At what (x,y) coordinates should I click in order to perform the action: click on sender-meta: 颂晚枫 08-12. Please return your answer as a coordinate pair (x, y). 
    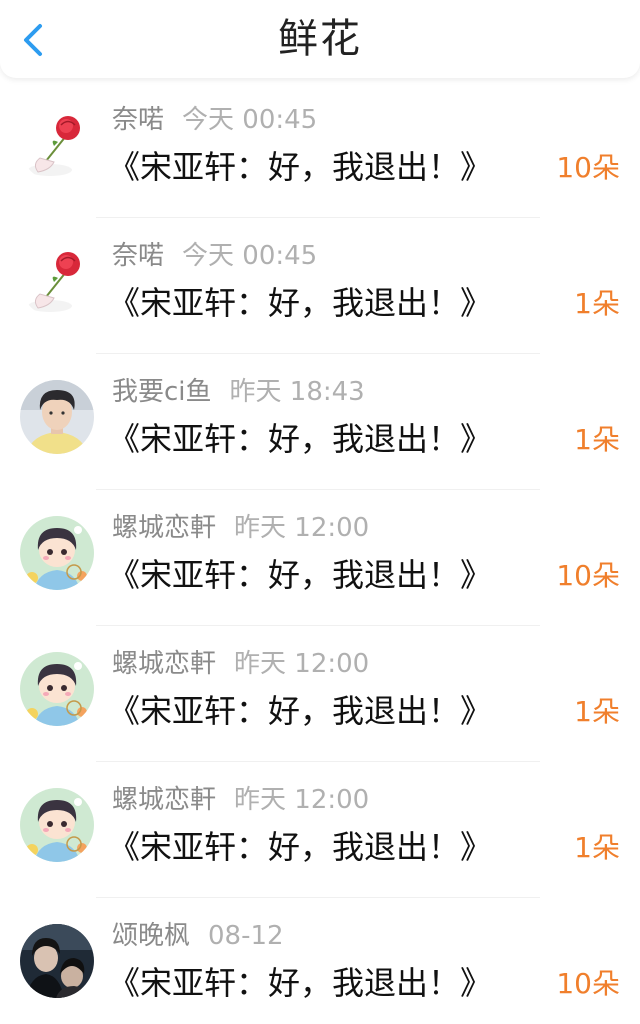
    Looking at the image, I should click on (198, 936).